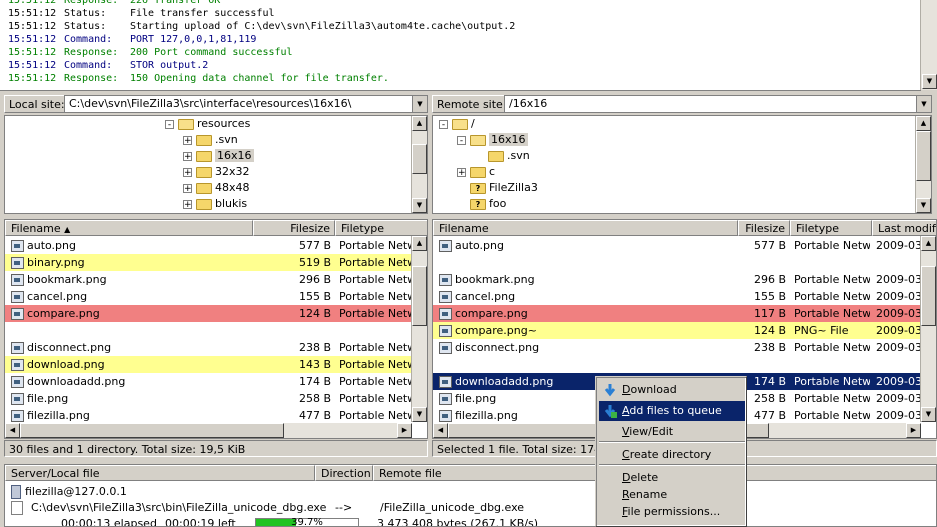 The width and height of the screenshot is (937, 527). What do you see at coordinates (37, 104) in the screenshot?
I see `local-site-label: Local site:` at bounding box center [37, 104].